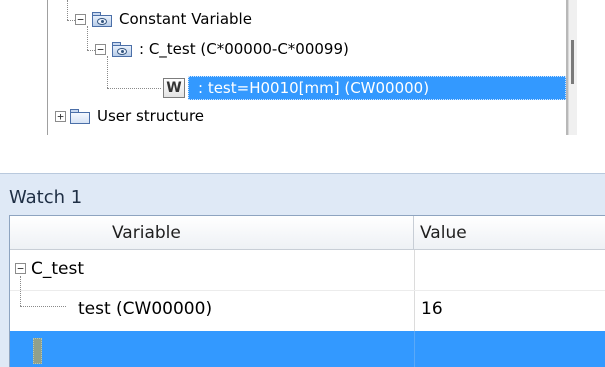  I want to click on column-header-variable-label: Variable, so click(146, 233).